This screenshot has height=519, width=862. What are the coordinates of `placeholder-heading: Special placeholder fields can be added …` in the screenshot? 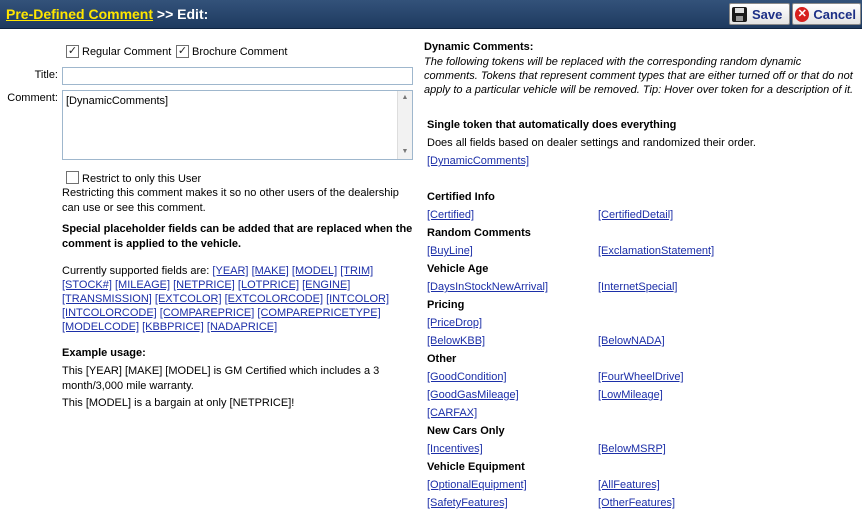 It's located at (237, 236).